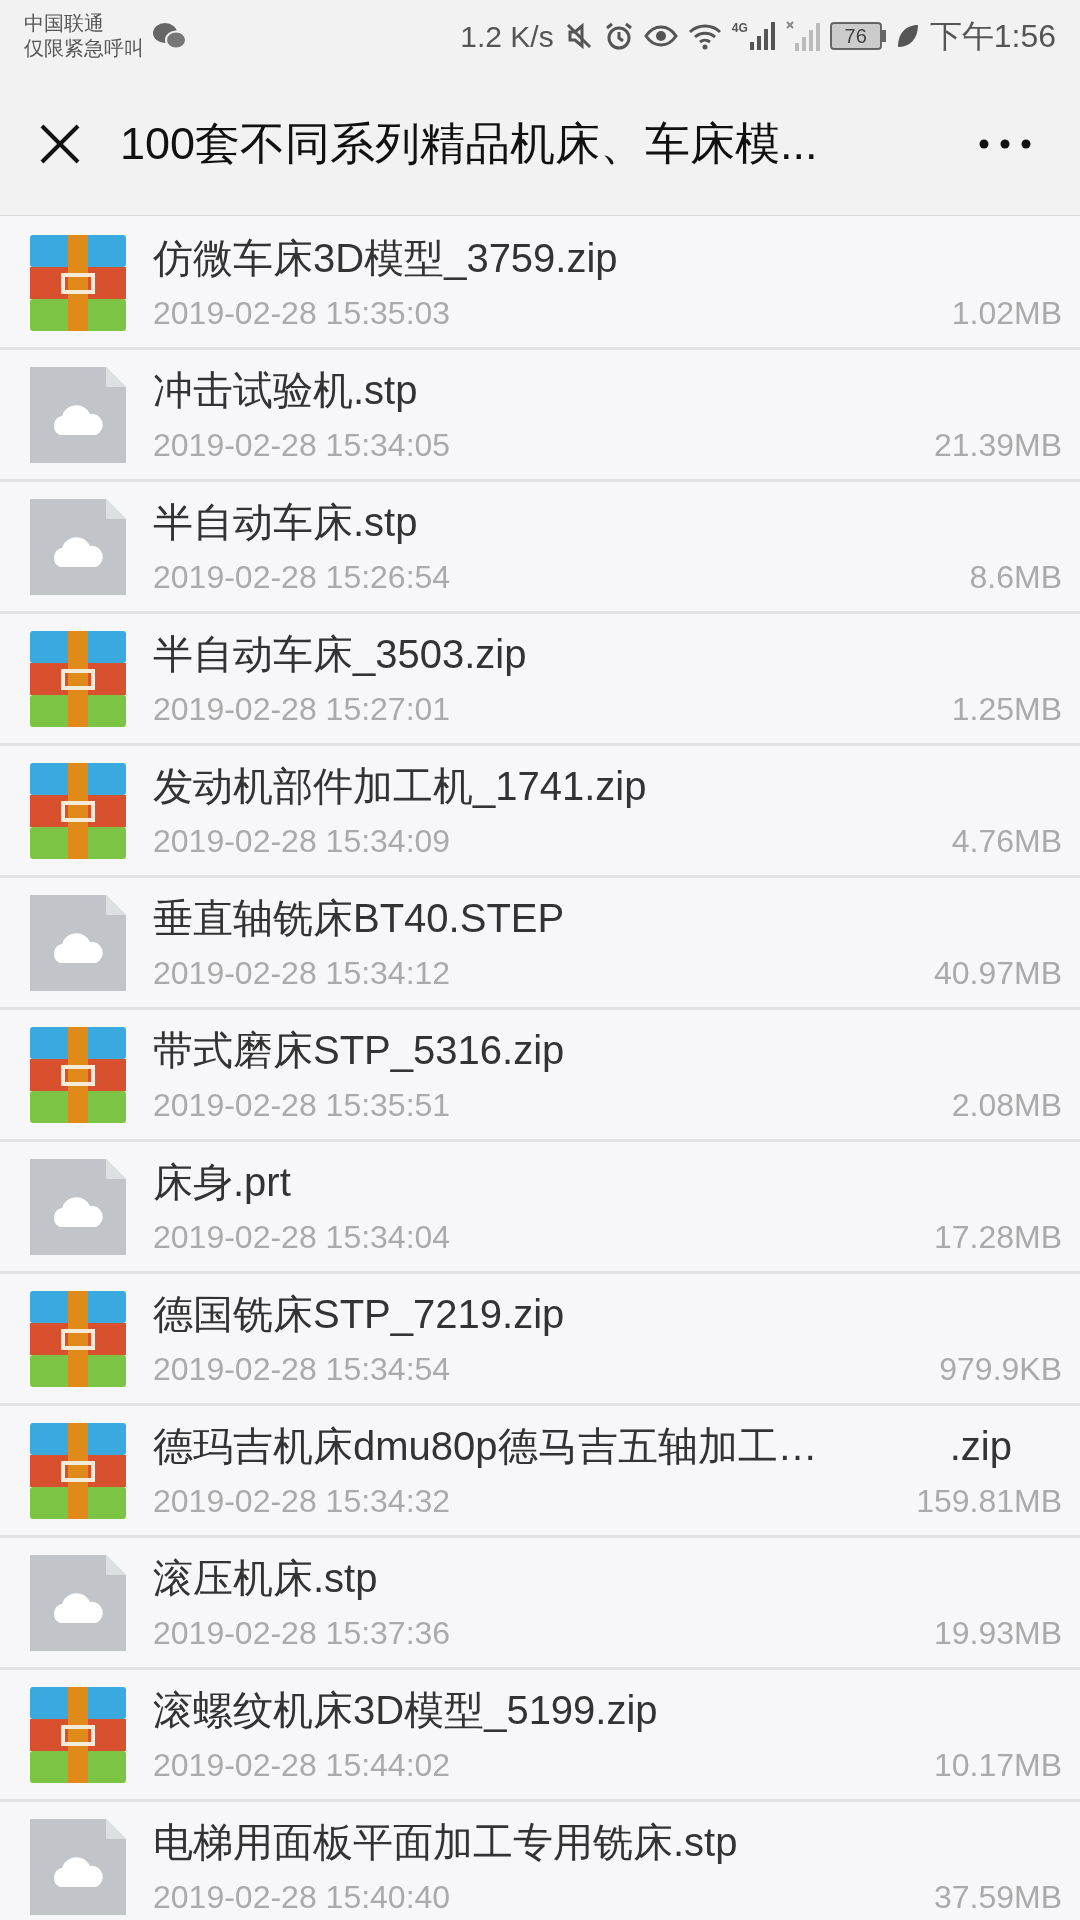 This screenshot has width=1080, height=1920. Describe the element at coordinates (1015, 576) in the screenshot. I see `file-size: 8.6MB` at that location.